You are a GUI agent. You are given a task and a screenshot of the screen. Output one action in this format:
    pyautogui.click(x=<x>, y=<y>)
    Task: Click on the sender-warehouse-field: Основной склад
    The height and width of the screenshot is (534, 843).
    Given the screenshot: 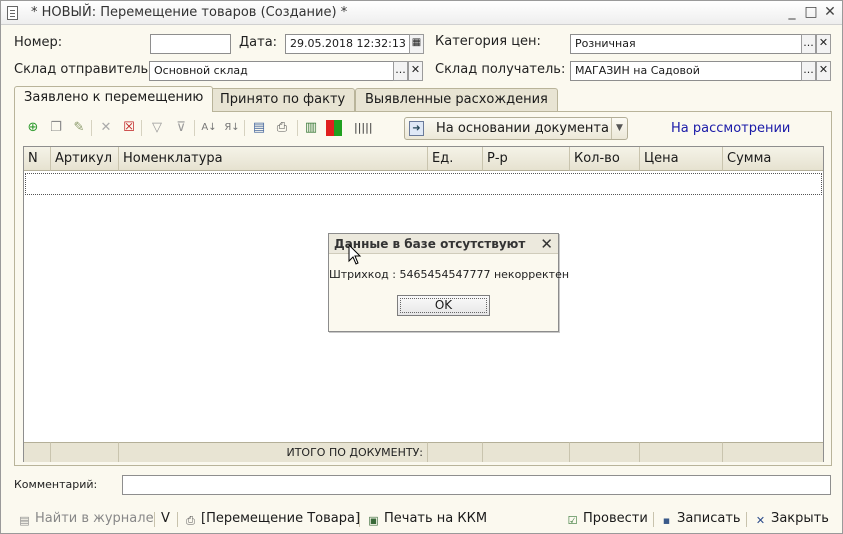 What is the action you would take?
    pyautogui.click(x=271, y=71)
    